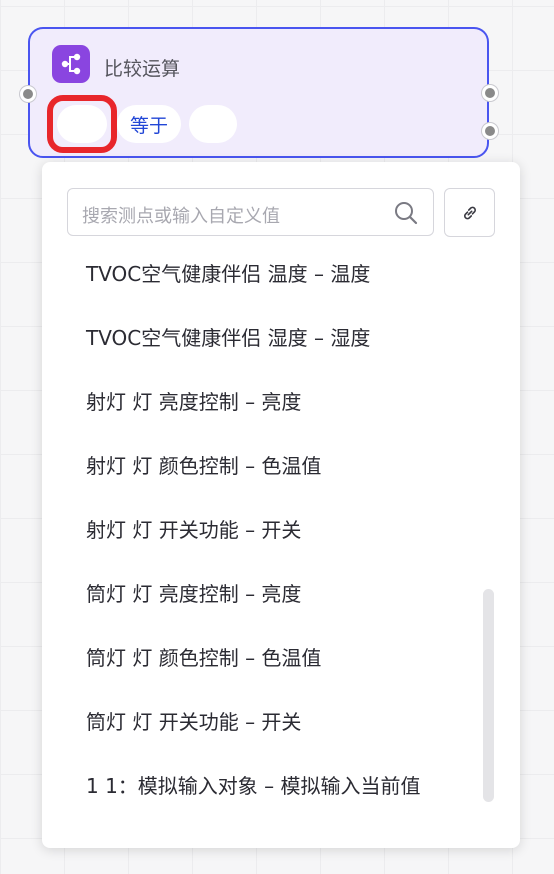  I want to click on output-port-true, so click(490, 93).